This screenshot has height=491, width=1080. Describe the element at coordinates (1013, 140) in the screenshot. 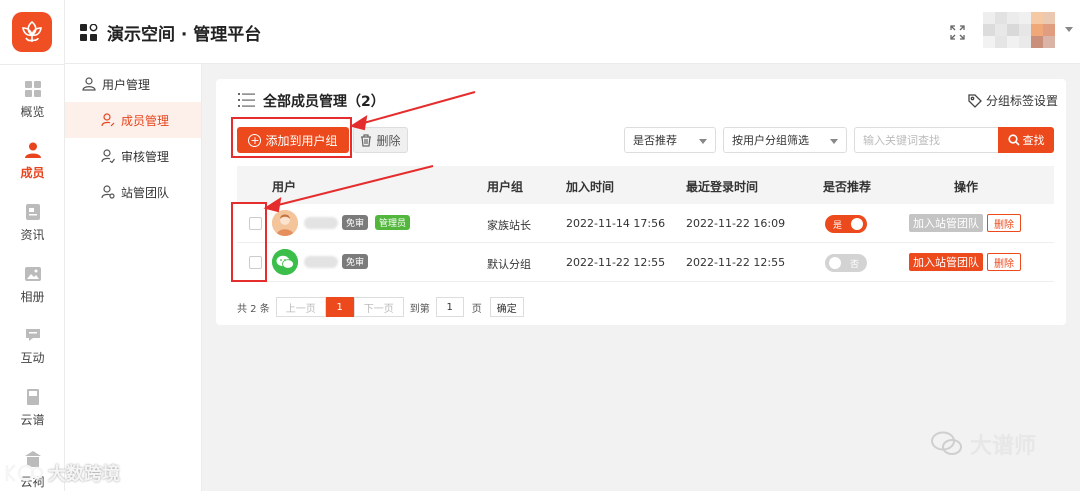

I see `search-icon` at that location.